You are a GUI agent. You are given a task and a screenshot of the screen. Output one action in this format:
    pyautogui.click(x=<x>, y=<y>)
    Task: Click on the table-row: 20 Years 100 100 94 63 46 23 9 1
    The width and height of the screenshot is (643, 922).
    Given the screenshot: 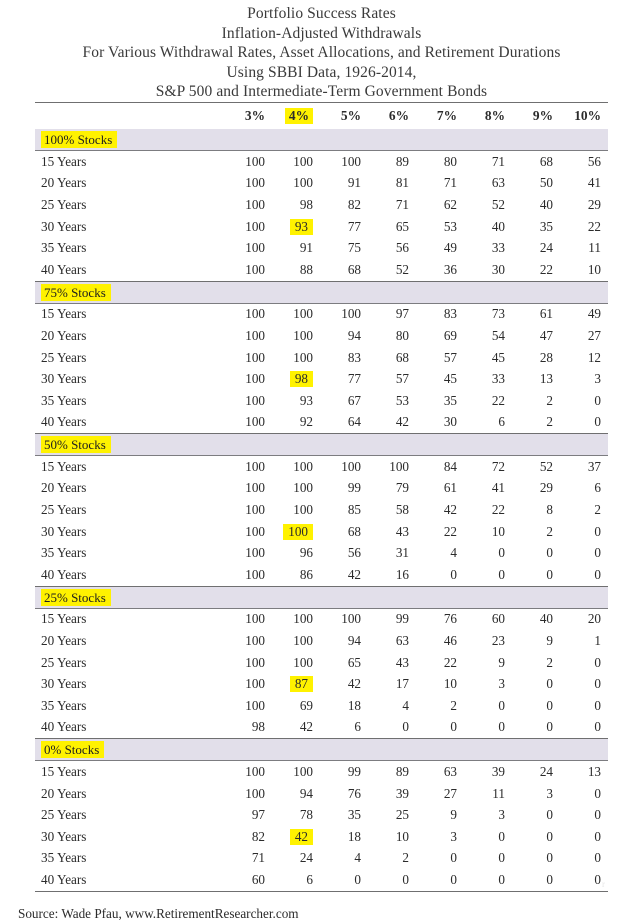 What is the action you would take?
    pyautogui.click(x=321, y=641)
    